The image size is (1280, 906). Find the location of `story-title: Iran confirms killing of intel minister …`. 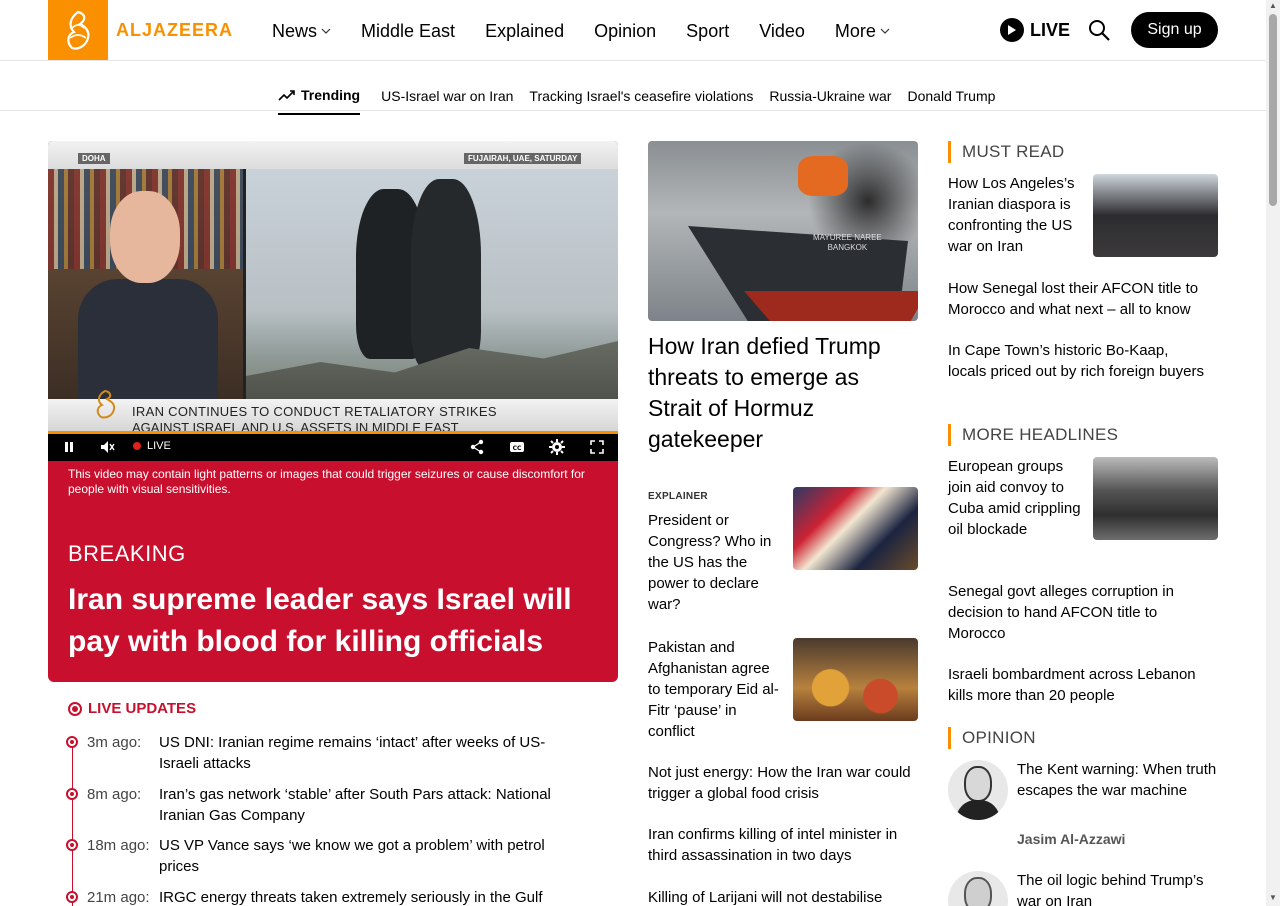

story-title: Iran confirms killing of intel minister … is located at coordinates (783, 845).